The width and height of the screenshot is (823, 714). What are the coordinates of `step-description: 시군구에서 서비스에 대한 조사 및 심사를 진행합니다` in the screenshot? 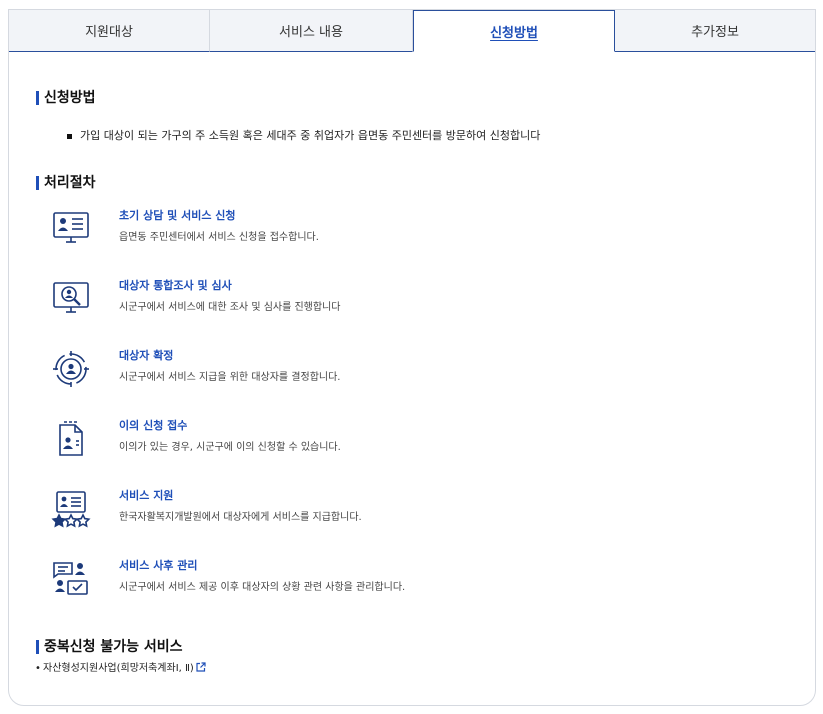 It's located at (230, 307).